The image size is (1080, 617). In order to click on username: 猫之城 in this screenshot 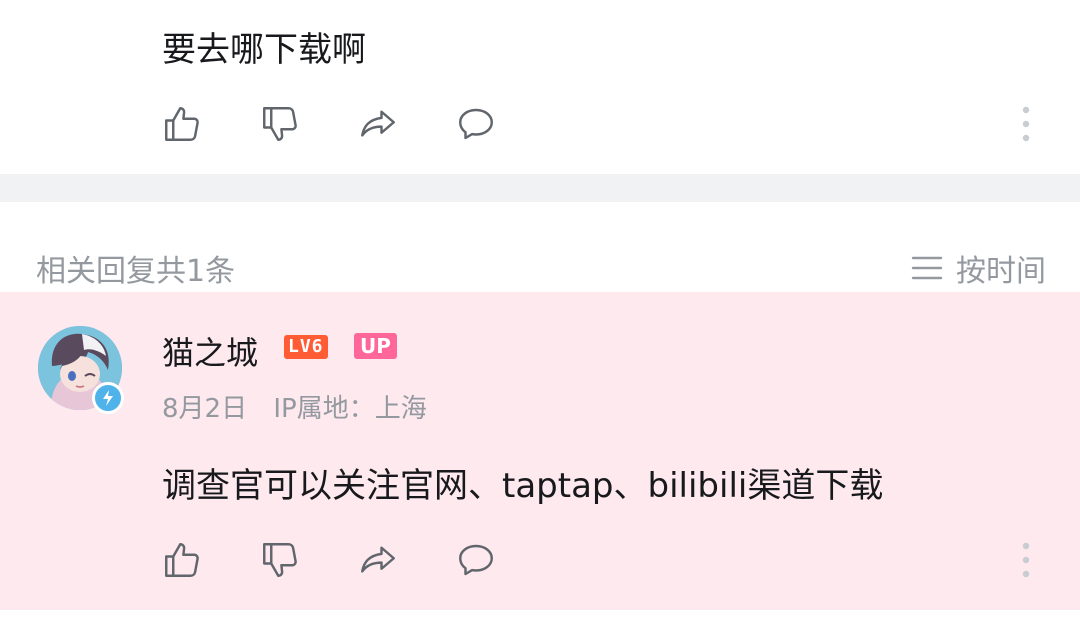, I will do `click(210, 351)`.